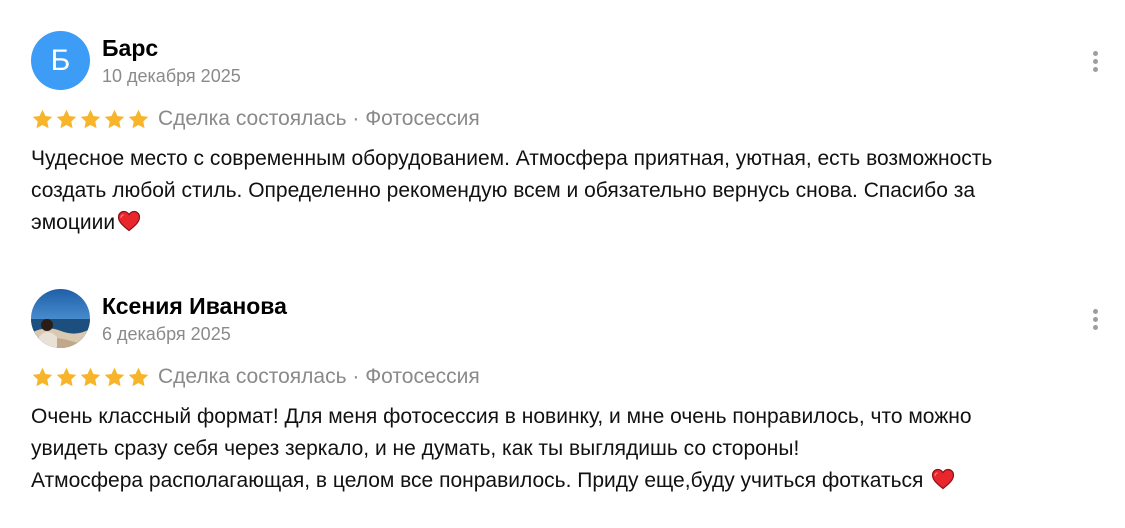  Describe the element at coordinates (194, 306) in the screenshot. I see `author-name: Ксения Иванова` at that location.